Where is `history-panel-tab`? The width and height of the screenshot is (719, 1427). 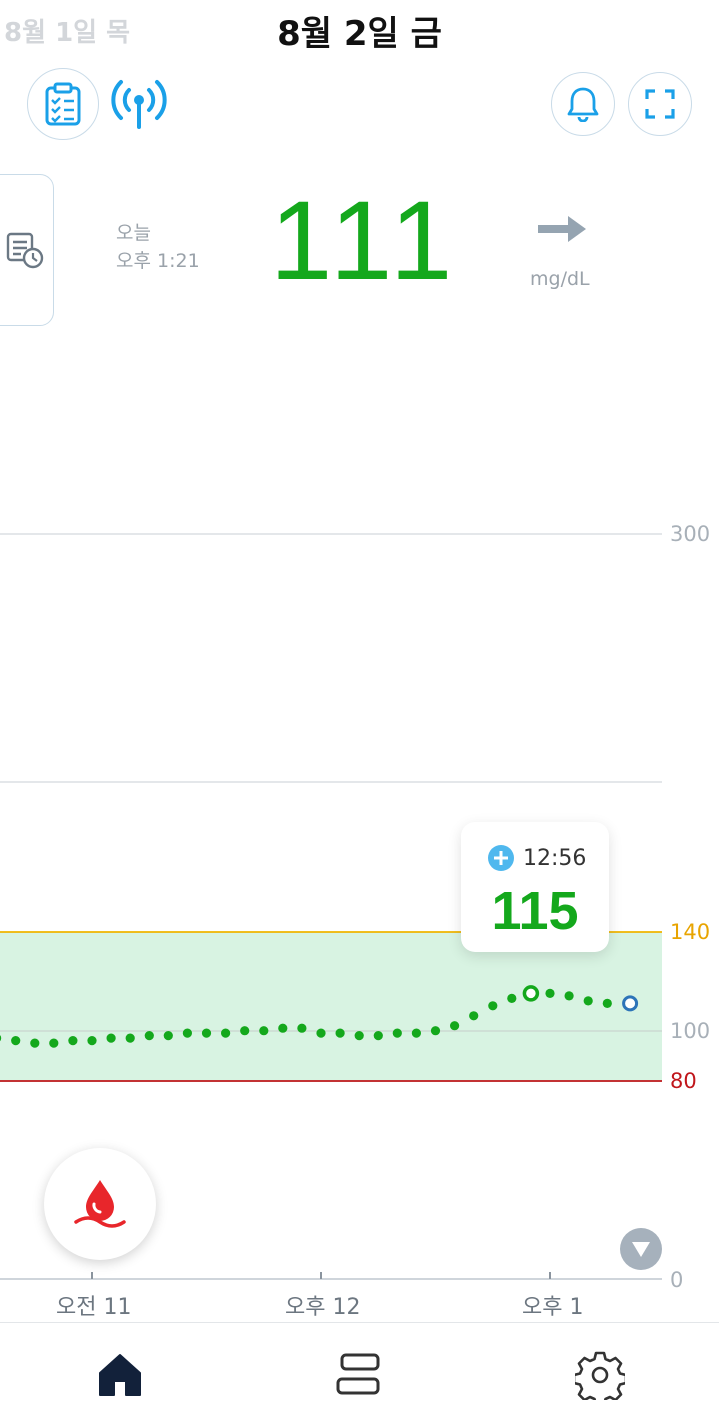 history-panel-tab is located at coordinates (27, 250).